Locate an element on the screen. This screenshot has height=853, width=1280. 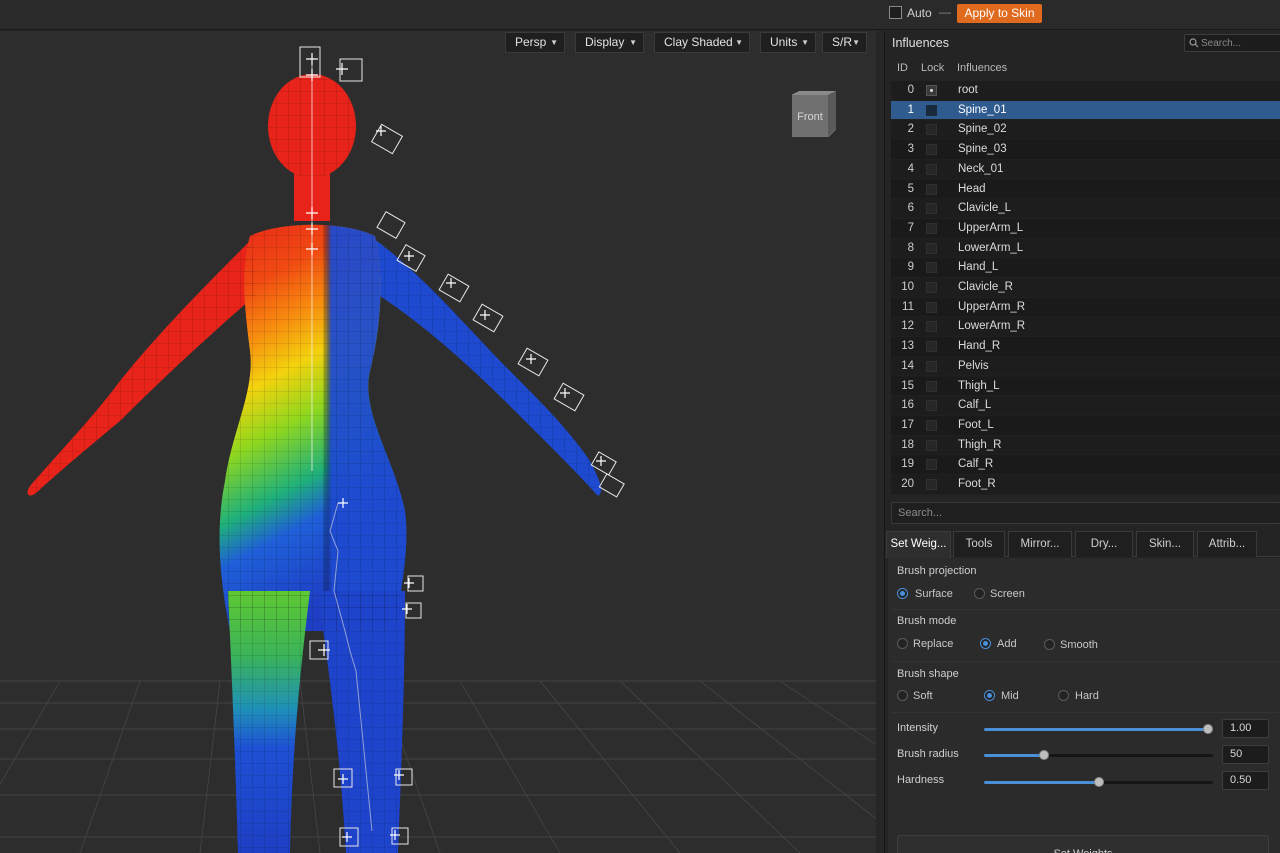
sr-menu-label: S/R is located at coordinates (842, 42).